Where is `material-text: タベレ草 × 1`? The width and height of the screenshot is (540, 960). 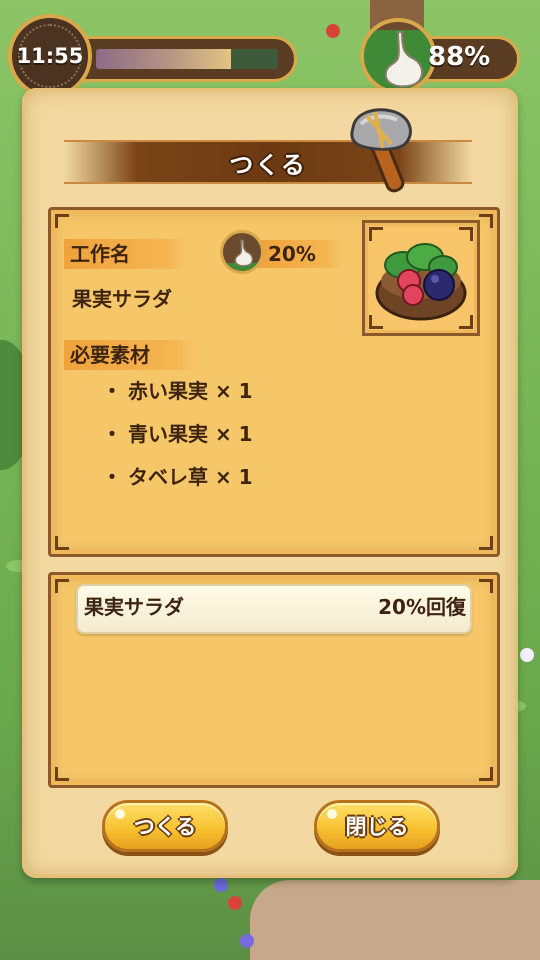 material-text: タベレ草 × 1 is located at coordinates (190, 477).